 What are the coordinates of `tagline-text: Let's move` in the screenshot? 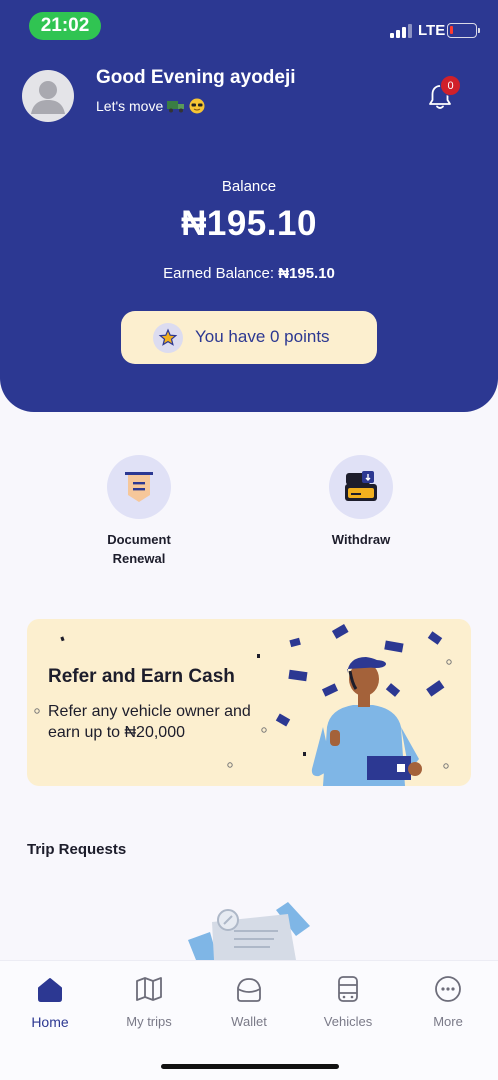 It's located at (130, 106).